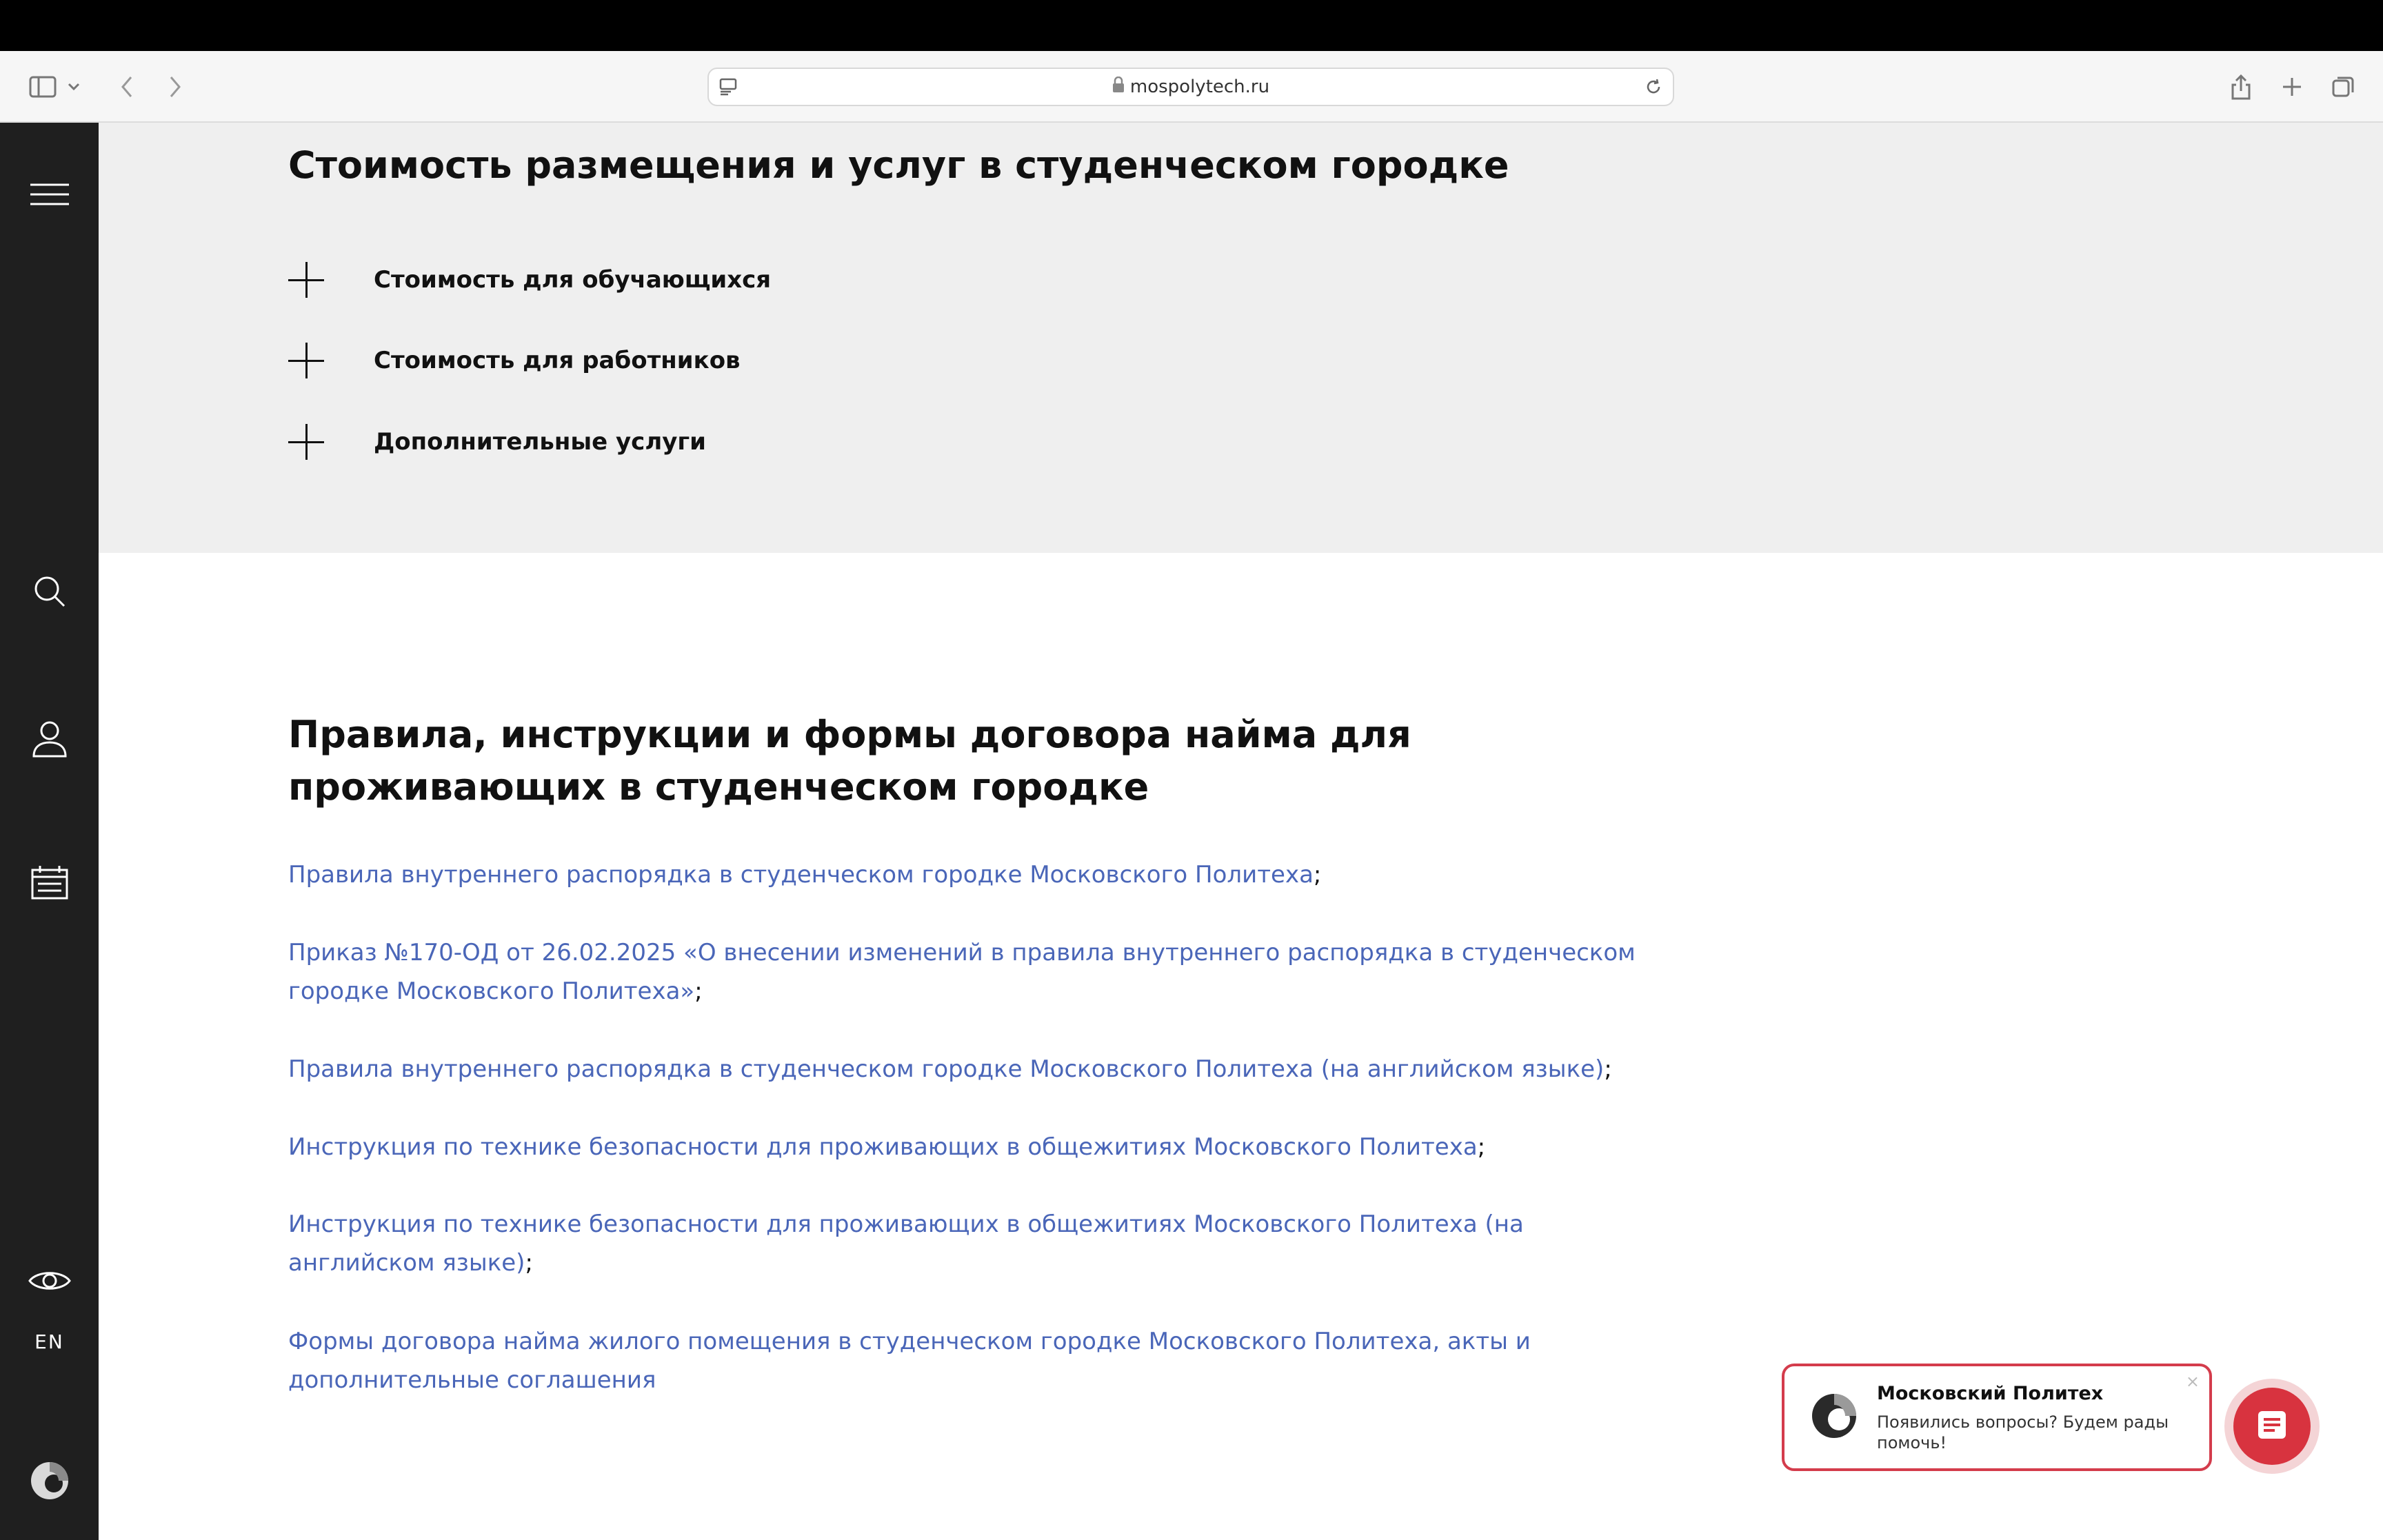 The width and height of the screenshot is (2383, 1540). I want to click on accordion-label: Дополнительные услуги, so click(540, 442).